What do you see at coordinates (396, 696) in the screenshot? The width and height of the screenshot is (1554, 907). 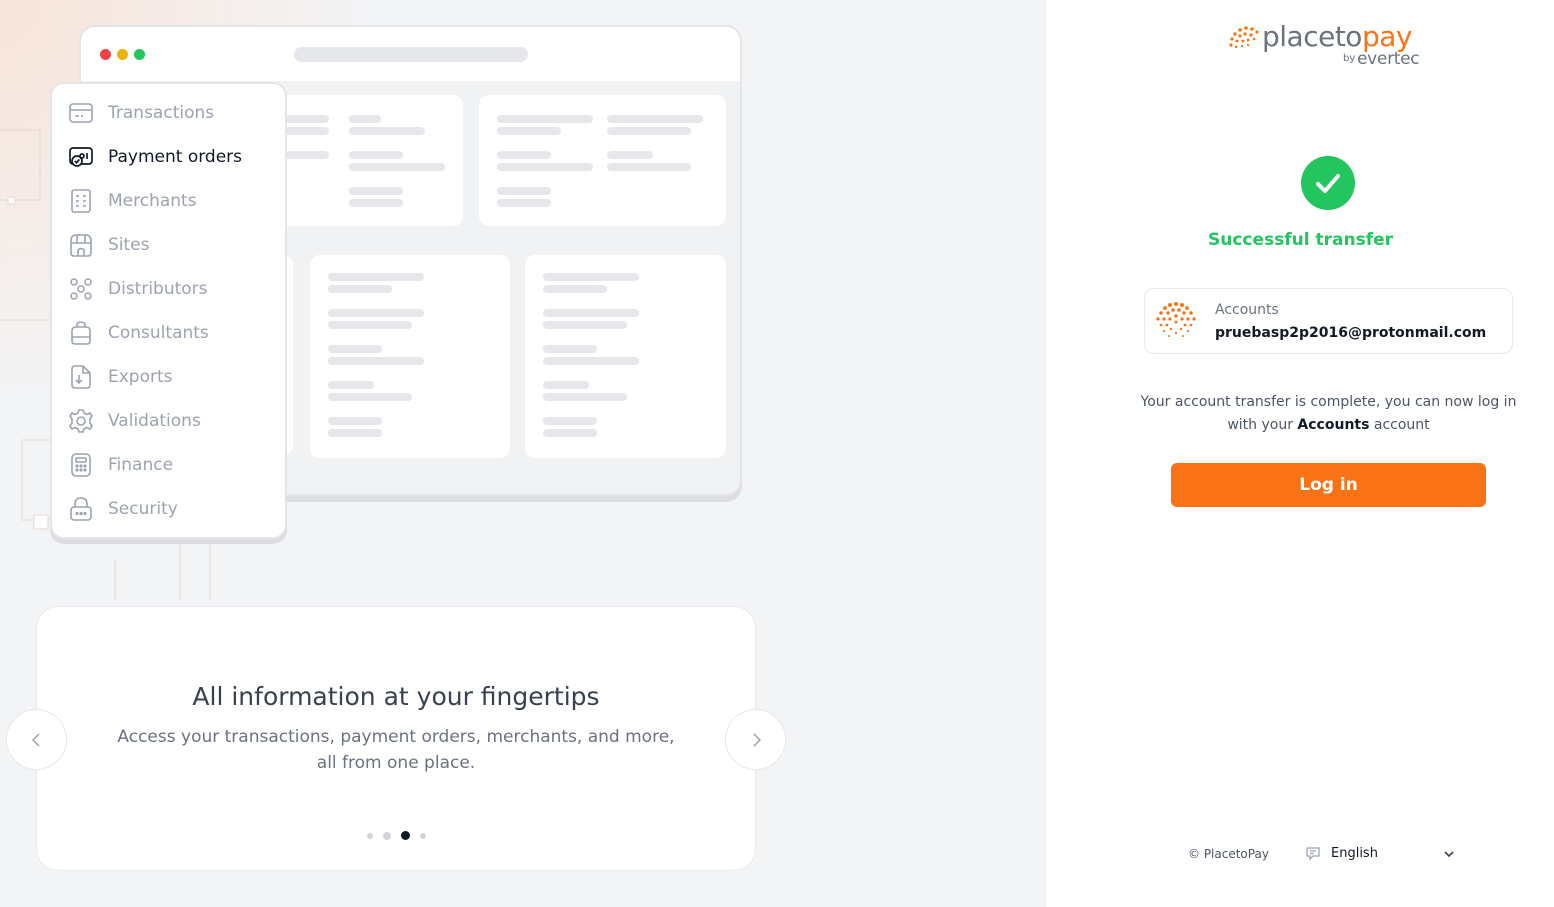 I see `carousel-title: All information at your fingertips` at bounding box center [396, 696].